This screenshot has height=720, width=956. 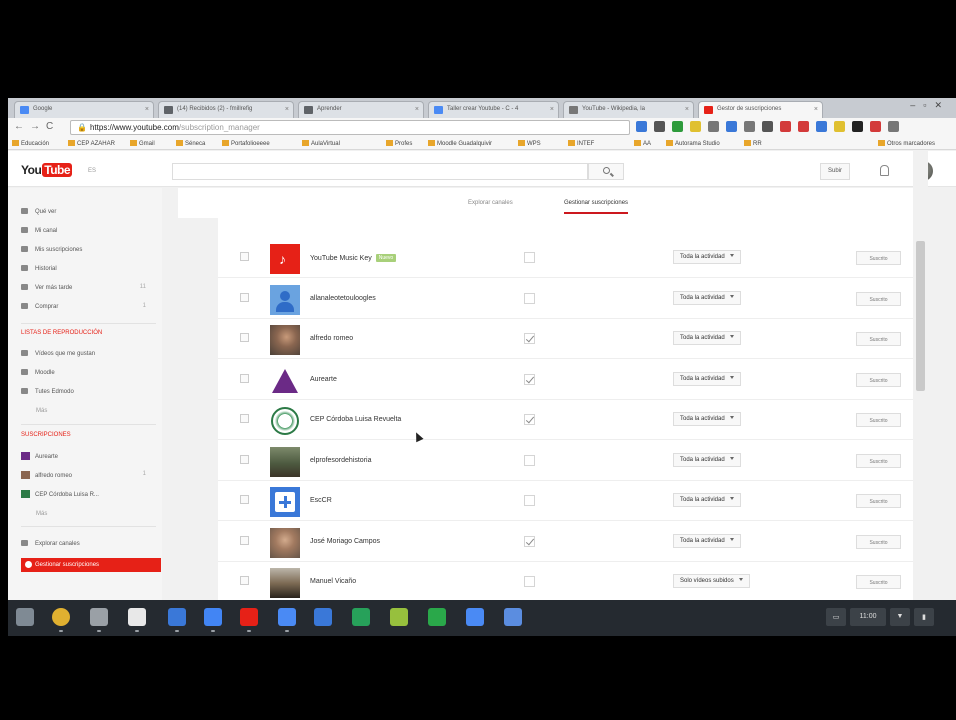 I want to click on network-icon: ▼, so click(x=900, y=617).